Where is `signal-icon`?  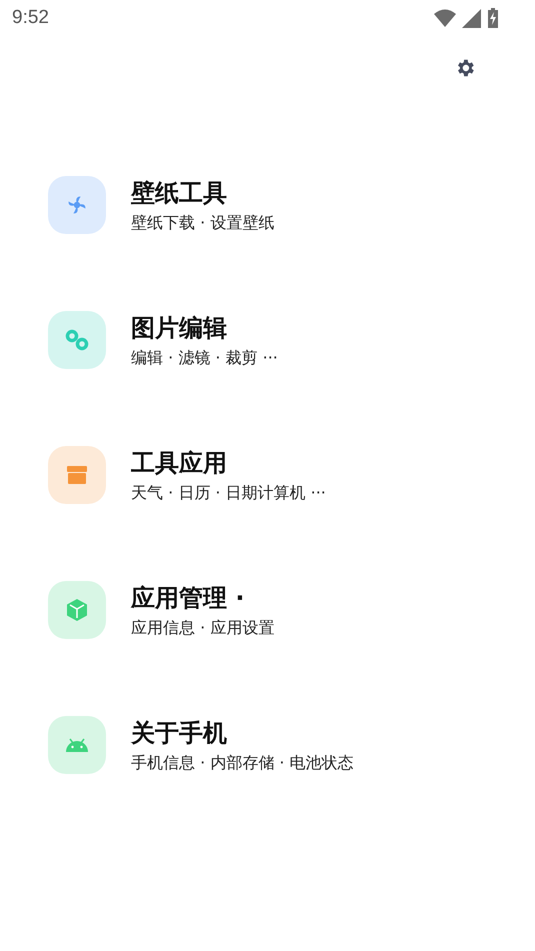 signal-icon is located at coordinates (471, 18).